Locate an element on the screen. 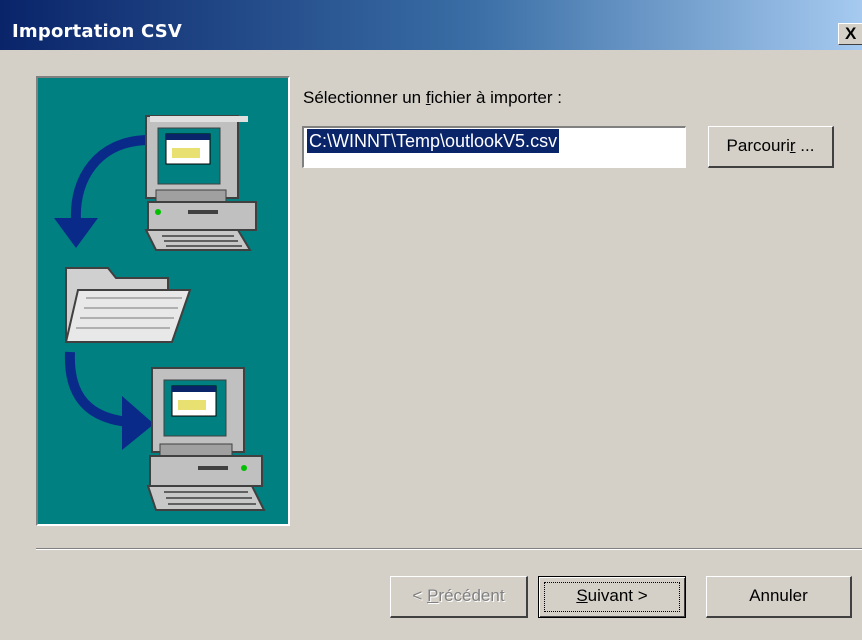 The width and height of the screenshot is (862, 640). file-label-suffix: ichier à importer : is located at coordinates (496, 97).